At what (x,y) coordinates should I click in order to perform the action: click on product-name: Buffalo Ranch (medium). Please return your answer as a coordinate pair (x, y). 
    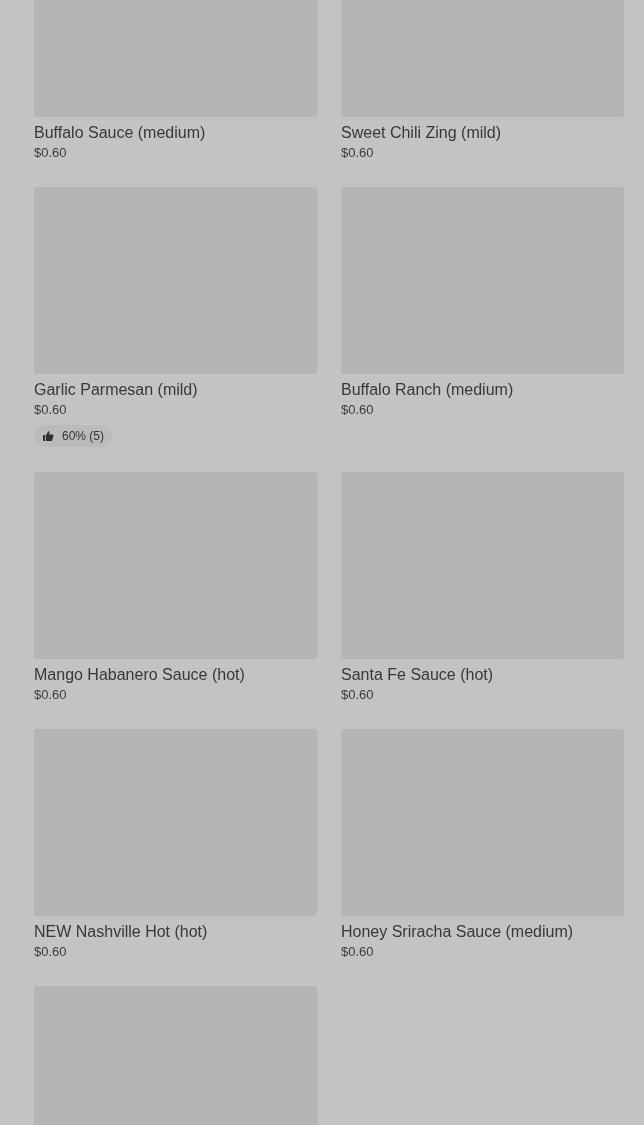
    Looking at the image, I should click on (427, 390).